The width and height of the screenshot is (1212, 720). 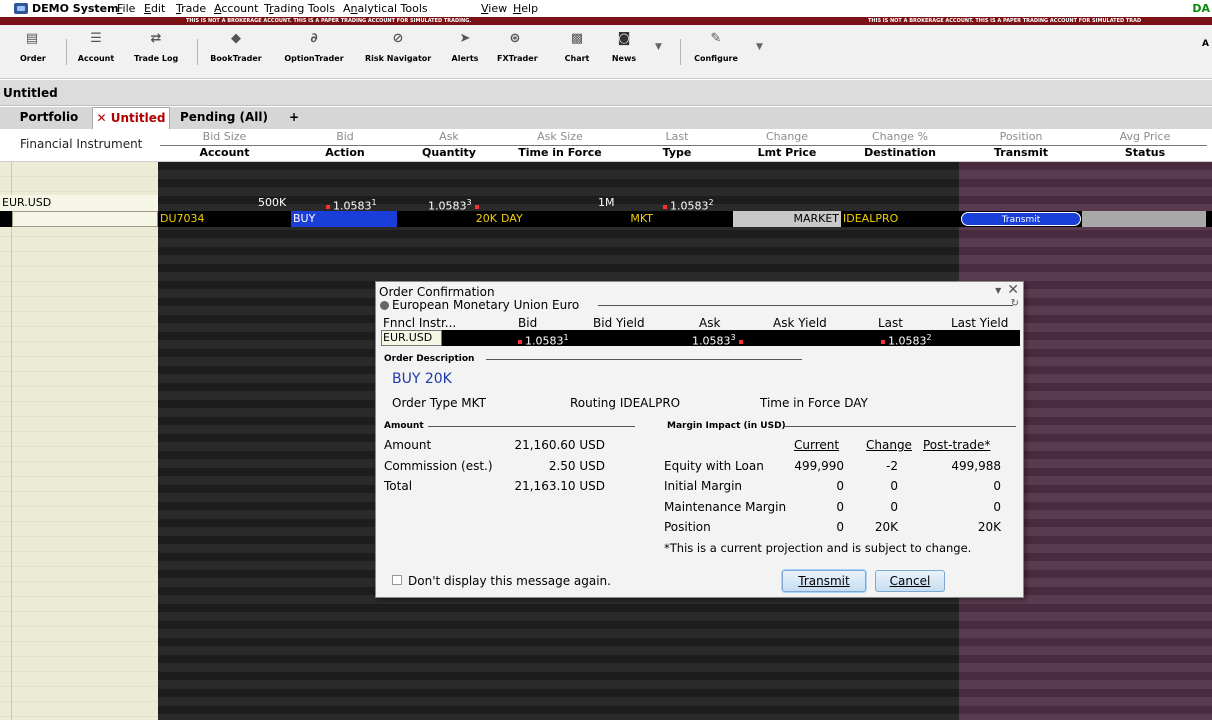 What do you see at coordinates (577, 47) in the screenshot?
I see `chart-button: ▩ Chart` at bounding box center [577, 47].